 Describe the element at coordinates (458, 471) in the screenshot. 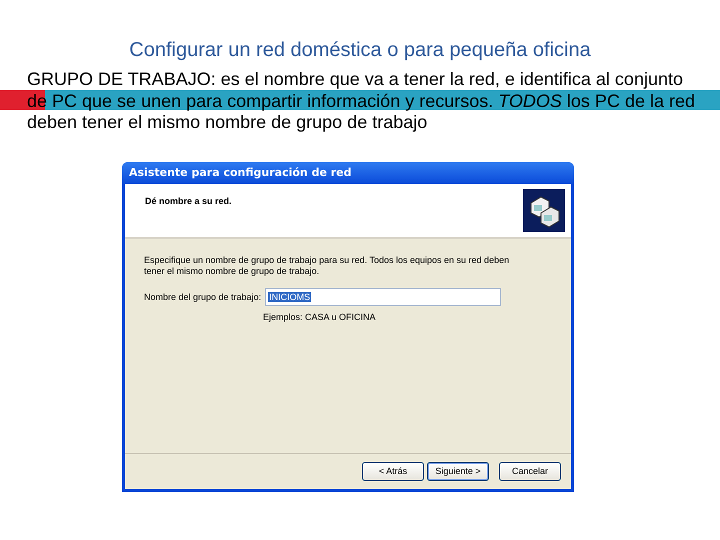

I see `wizard-button: Siguiente >` at that location.